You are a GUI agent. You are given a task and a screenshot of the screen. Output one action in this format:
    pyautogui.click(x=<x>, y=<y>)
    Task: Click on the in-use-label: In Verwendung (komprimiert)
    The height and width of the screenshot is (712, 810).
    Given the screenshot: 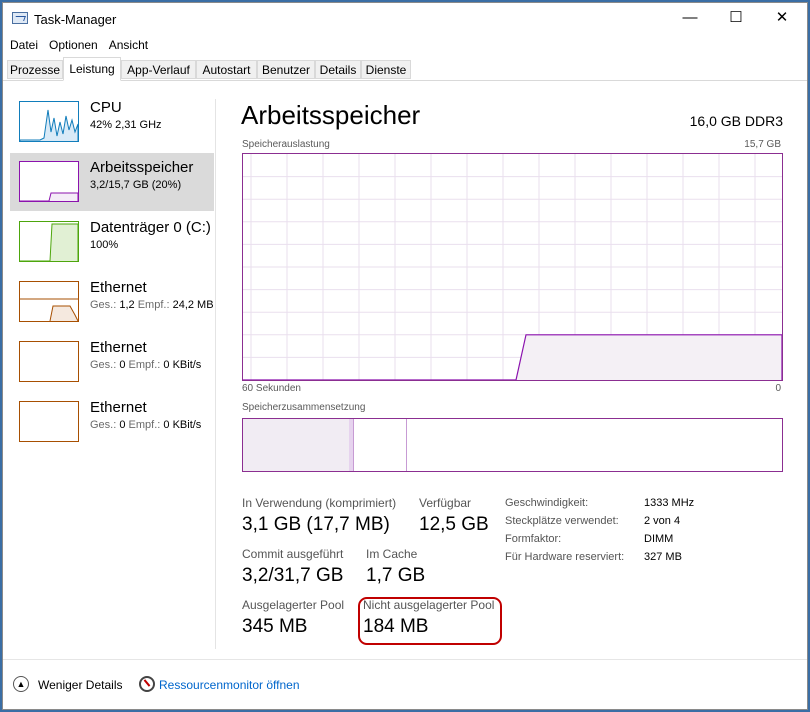 What is the action you would take?
    pyautogui.click(x=319, y=503)
    